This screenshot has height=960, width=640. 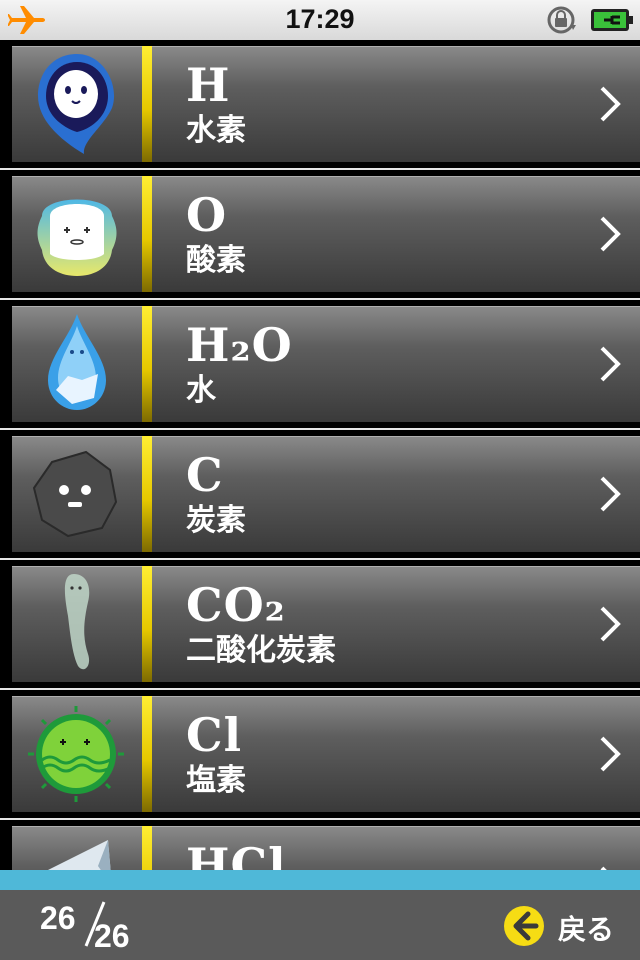 I want to click on hydrogen-chloride-icon, so click(x=79, y=855).